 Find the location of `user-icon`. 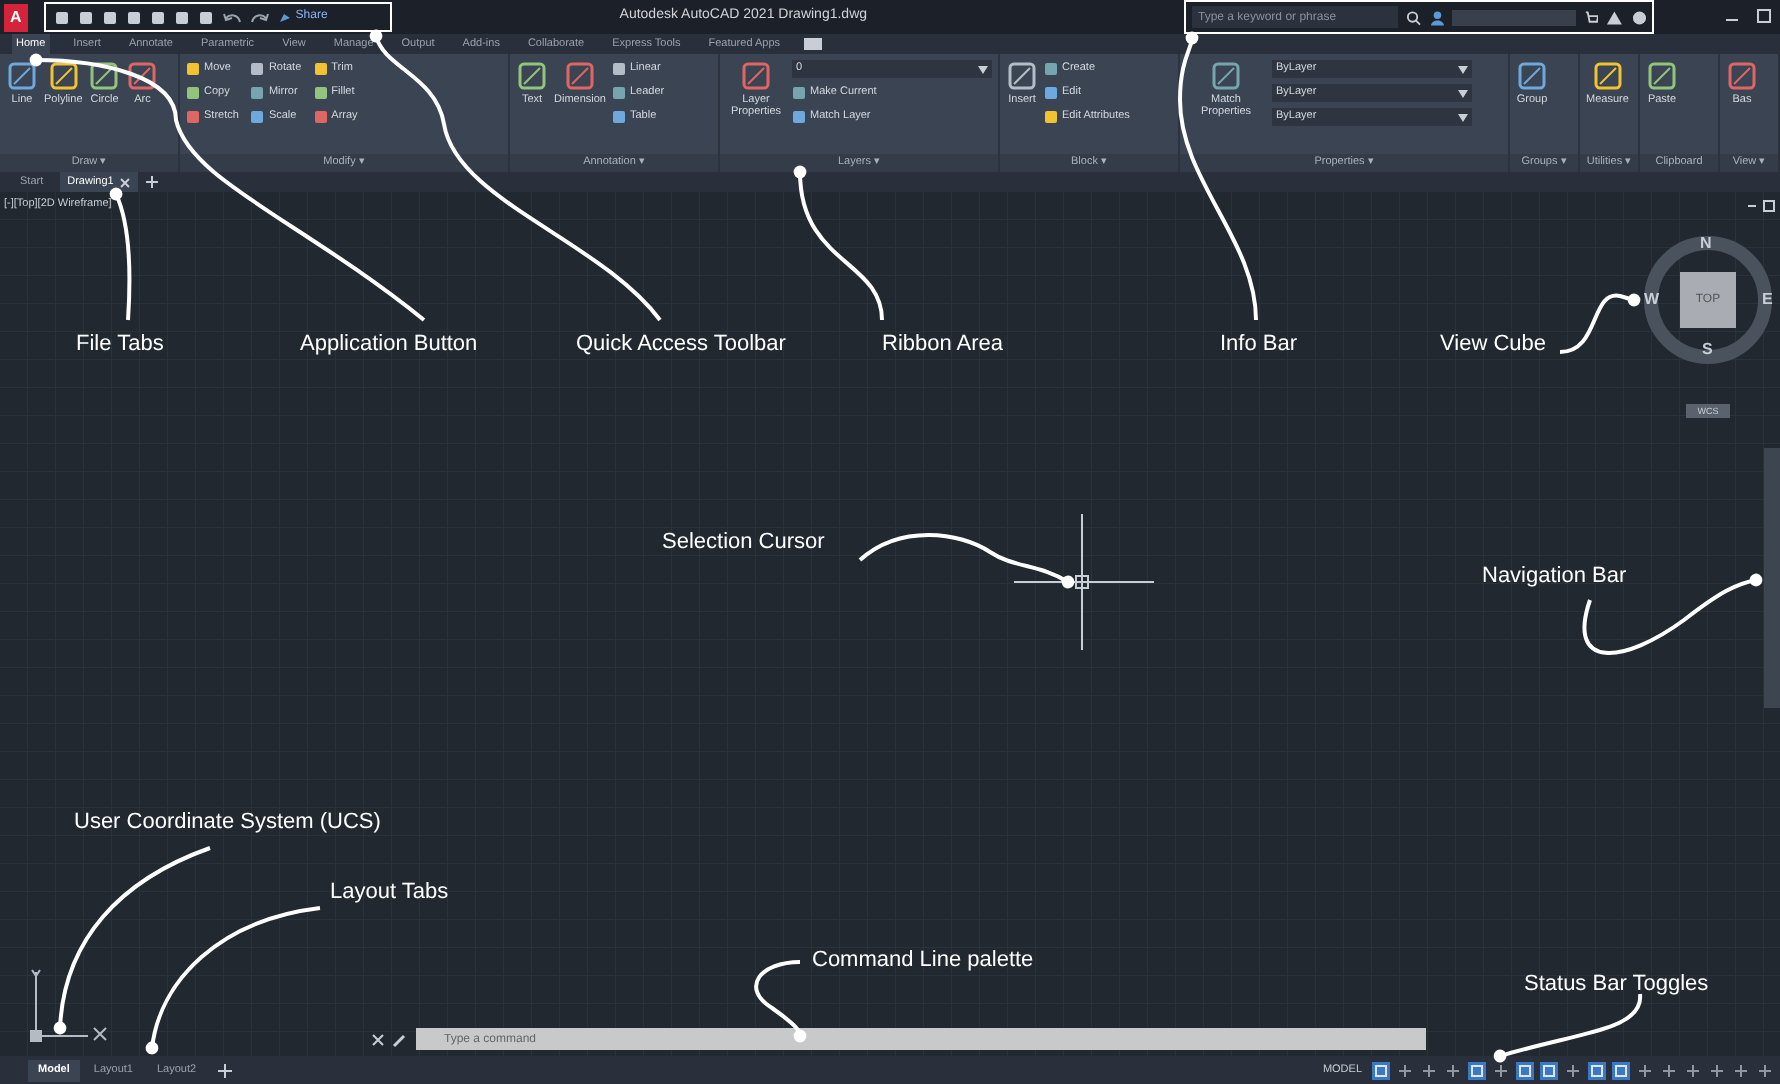

user-icon is located at coordinates (1437, 17).